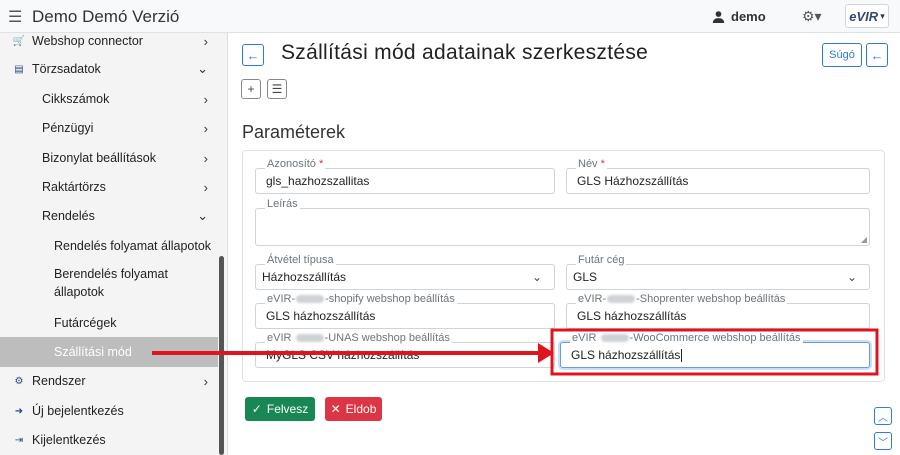 The height and width of the screenshot is (455, 900). Describe the element at coordinates (390, 299) in the screenshot. I see `shopify-label-suffix: -shopify webshop beállítás` at that location.